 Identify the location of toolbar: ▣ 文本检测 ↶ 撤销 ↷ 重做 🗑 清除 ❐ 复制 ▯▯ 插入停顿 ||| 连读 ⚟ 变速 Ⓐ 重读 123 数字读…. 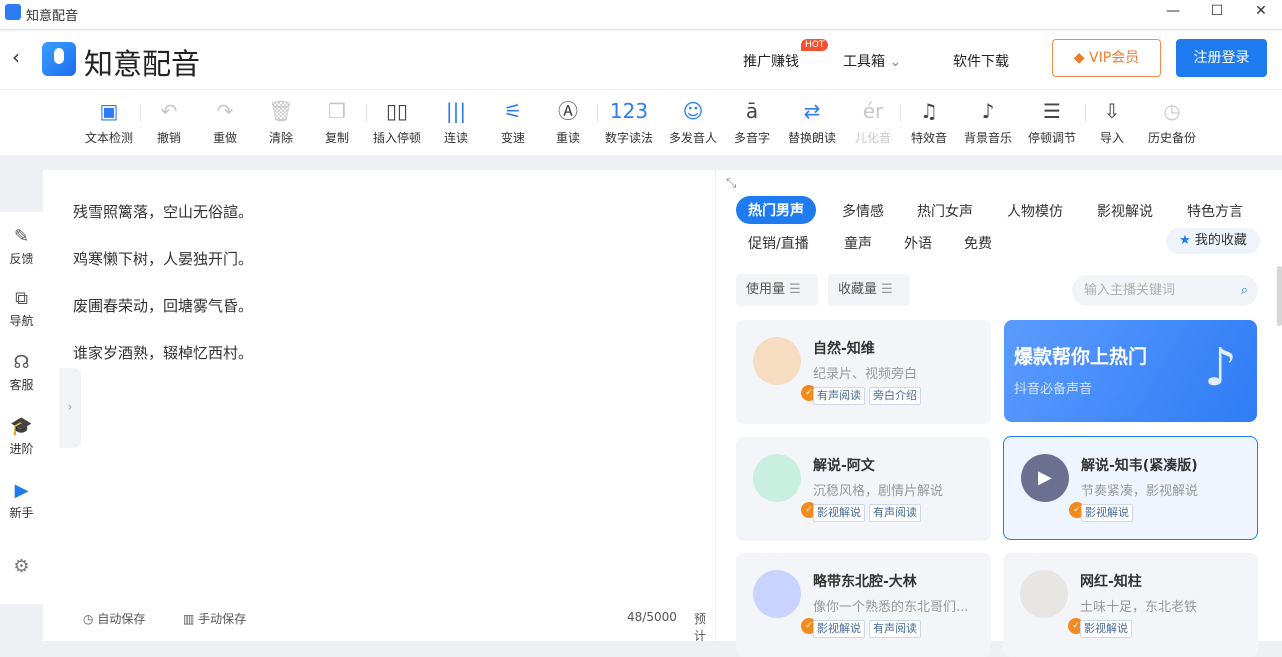
(641, 122).